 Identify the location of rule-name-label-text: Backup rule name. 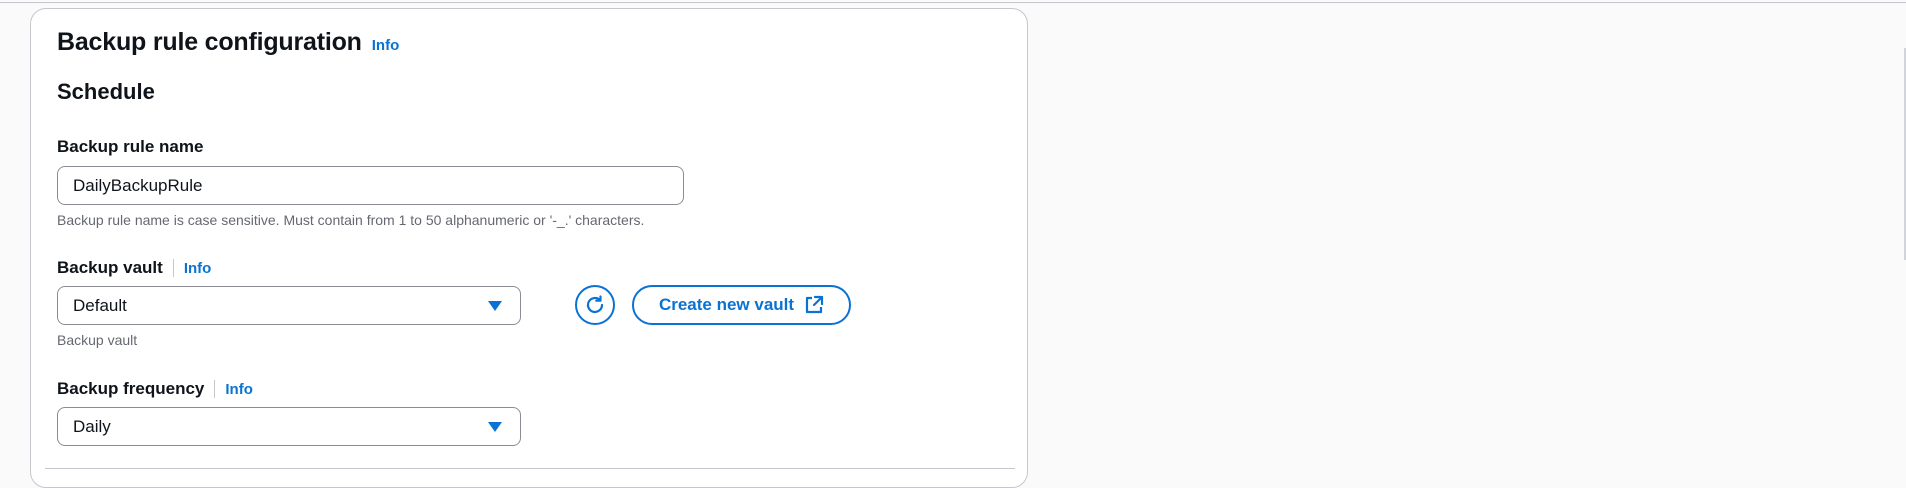
(130, 146).